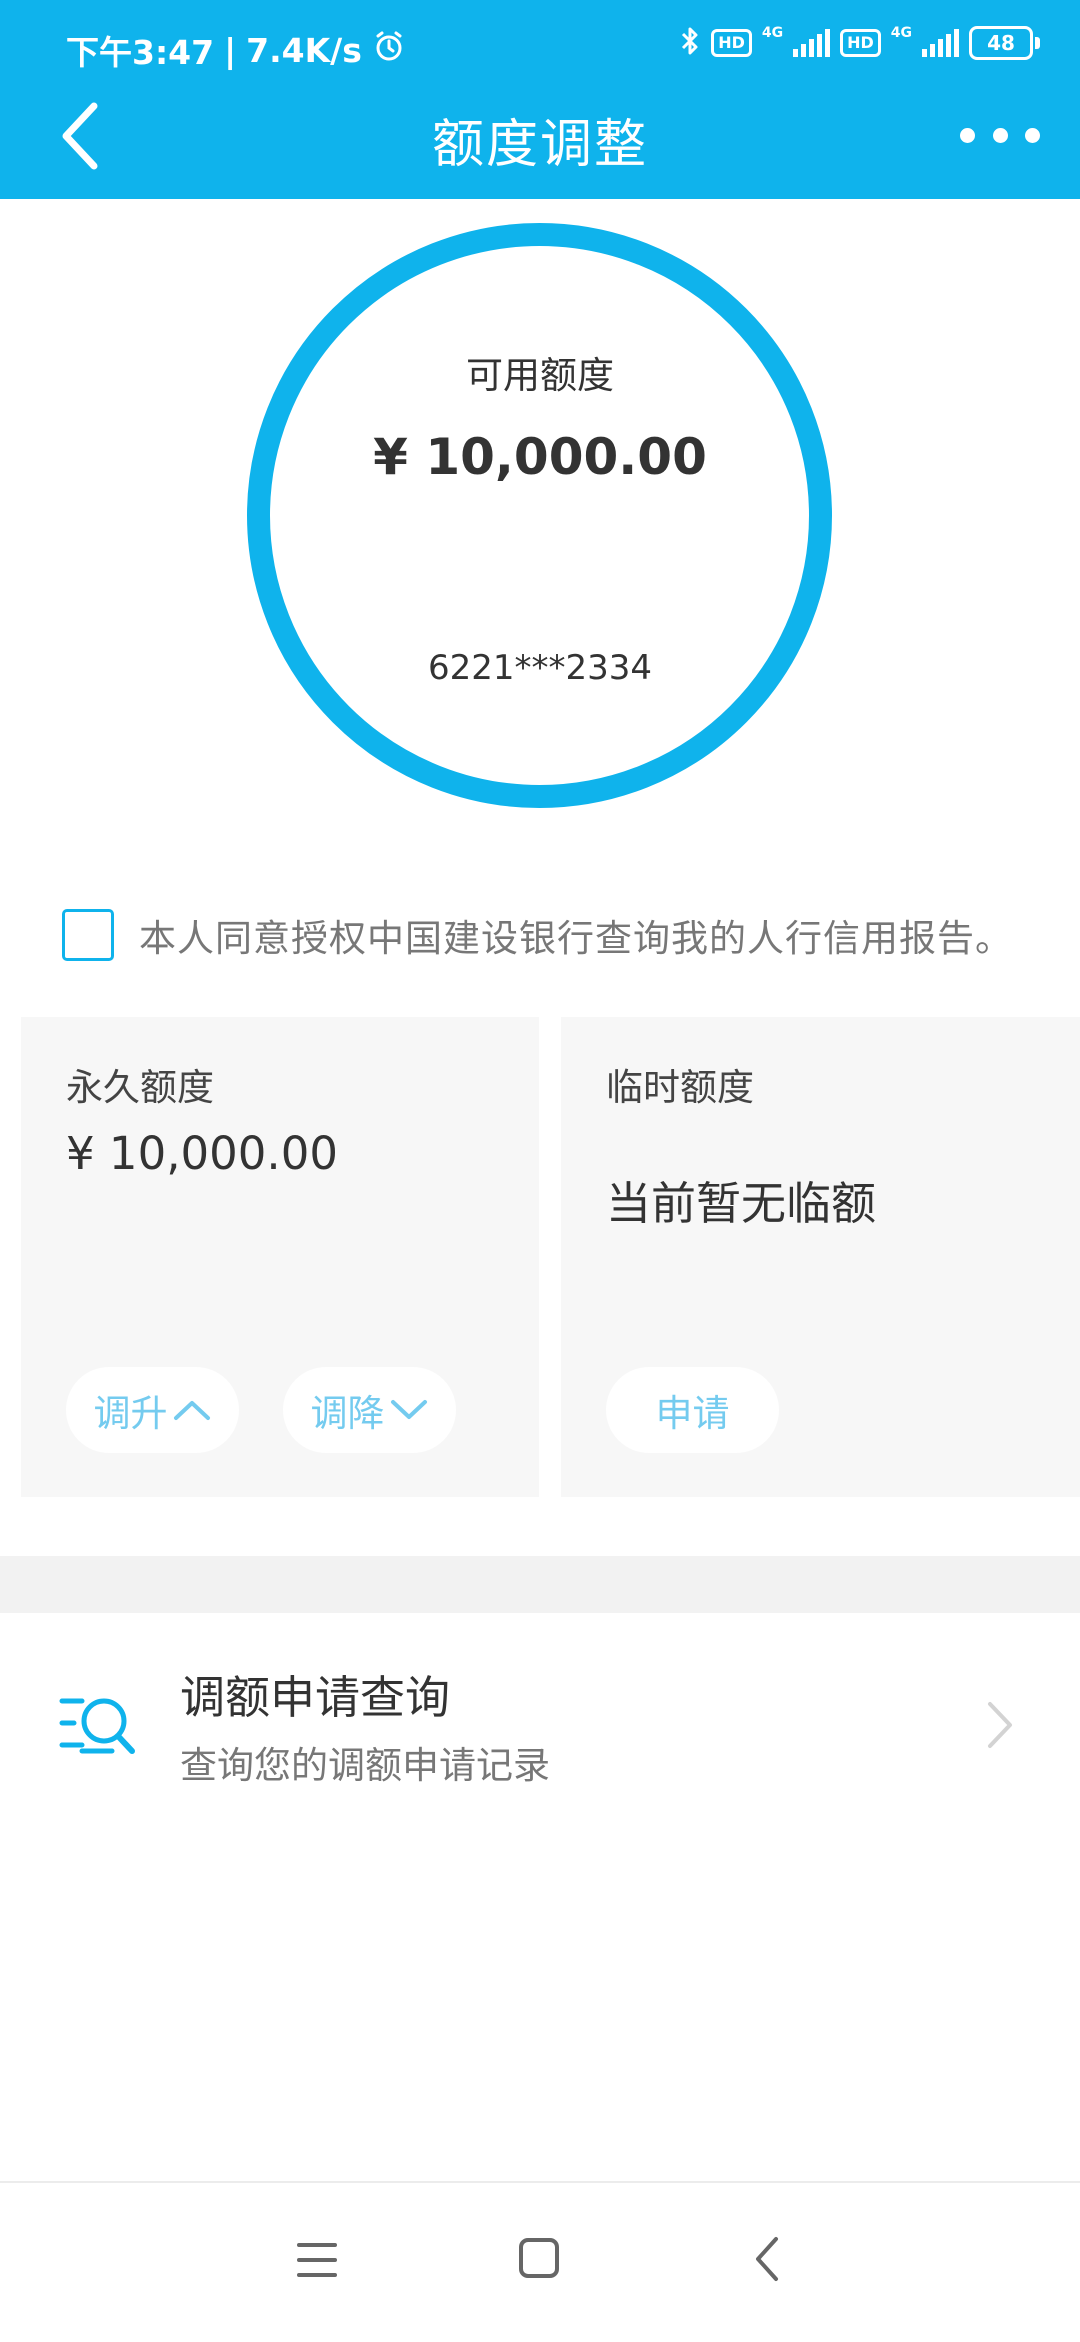 The width and height of the screenshot is (1080, 2342). What do you see at coordinates (408, 1409) in the screenshot?
I see `chevron-down-icon` at bounding box center [408, 1409].